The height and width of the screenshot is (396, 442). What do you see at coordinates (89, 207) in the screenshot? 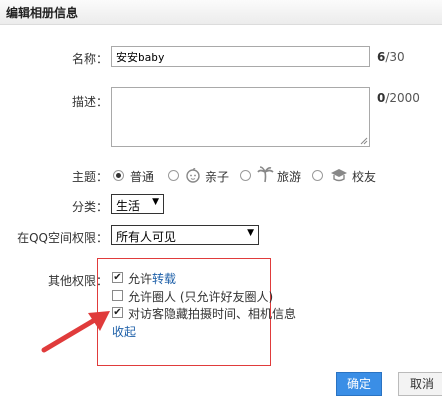
I see `category-label: 分类：` at bounding box center [89, 207].